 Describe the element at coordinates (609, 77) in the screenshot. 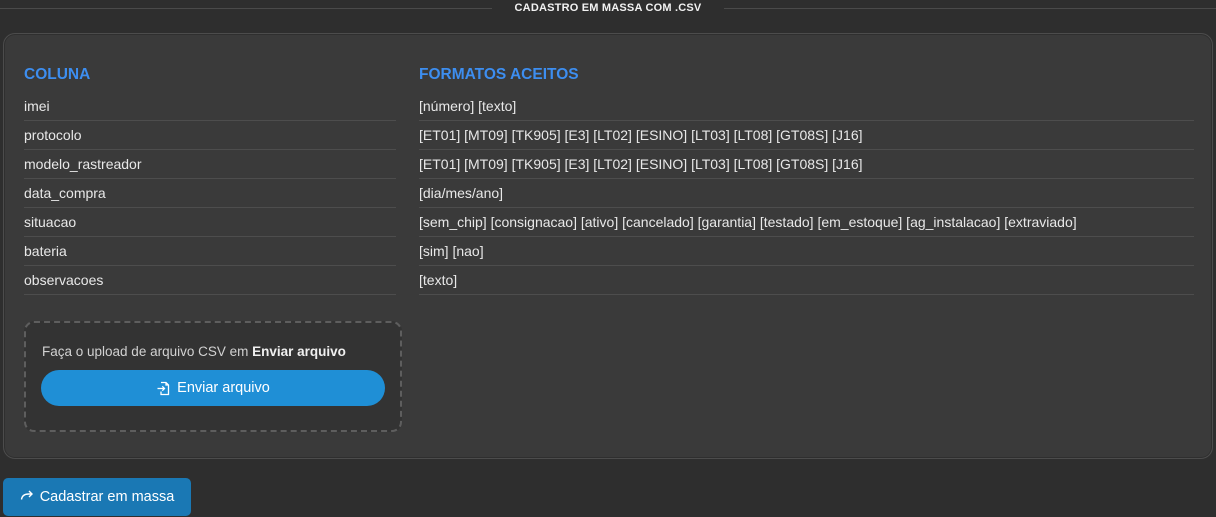

I see `table-header: COLUNA FORMATOS ACEITOS` at that location.